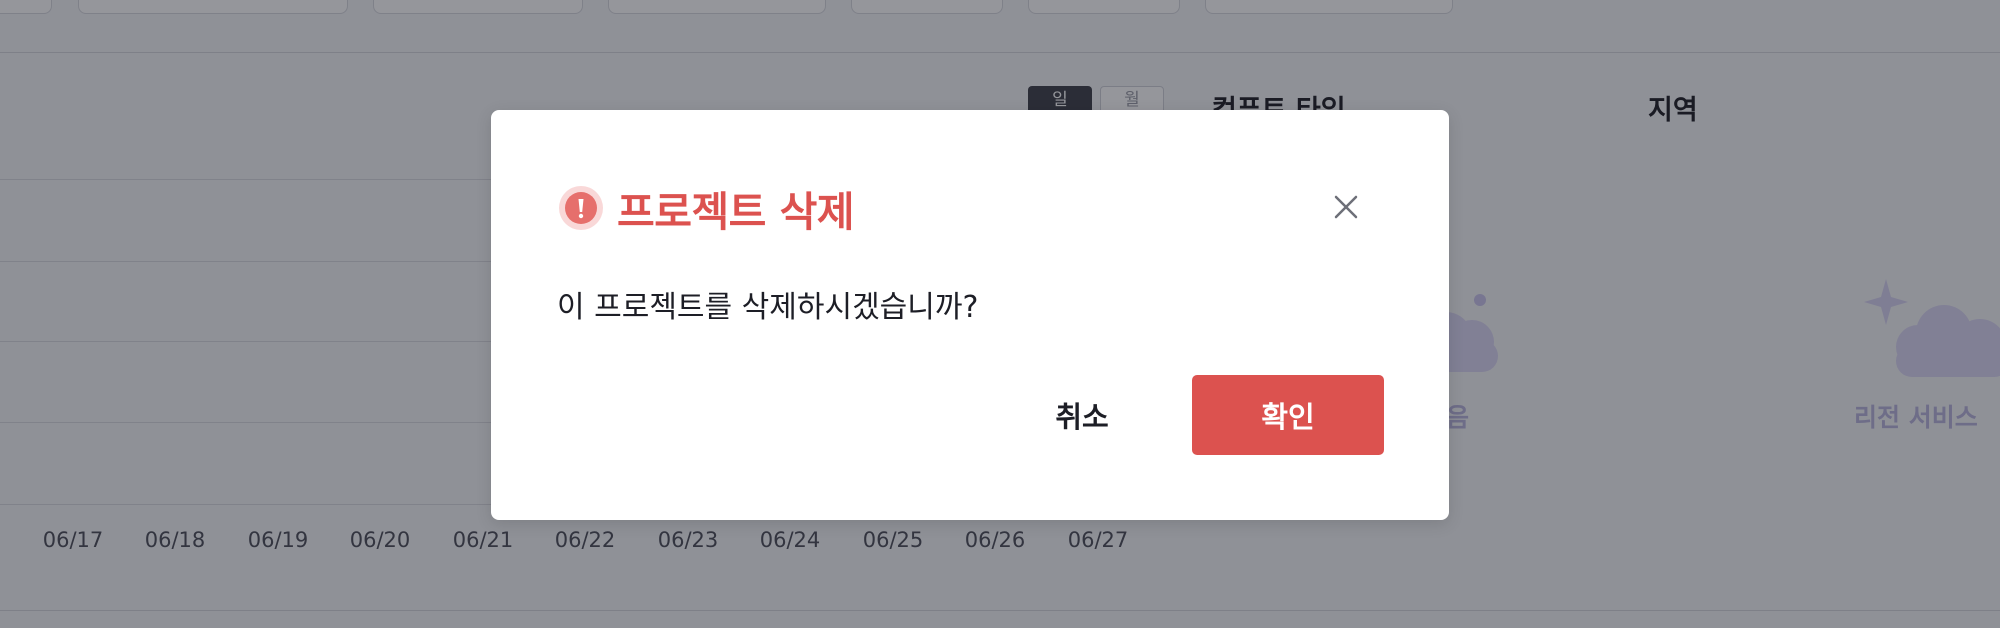  What do you see at coordinates (736, 212) in the screenshot?
I see `modal-title: 프로젝트 삭제` at bounding box center [736, 212].